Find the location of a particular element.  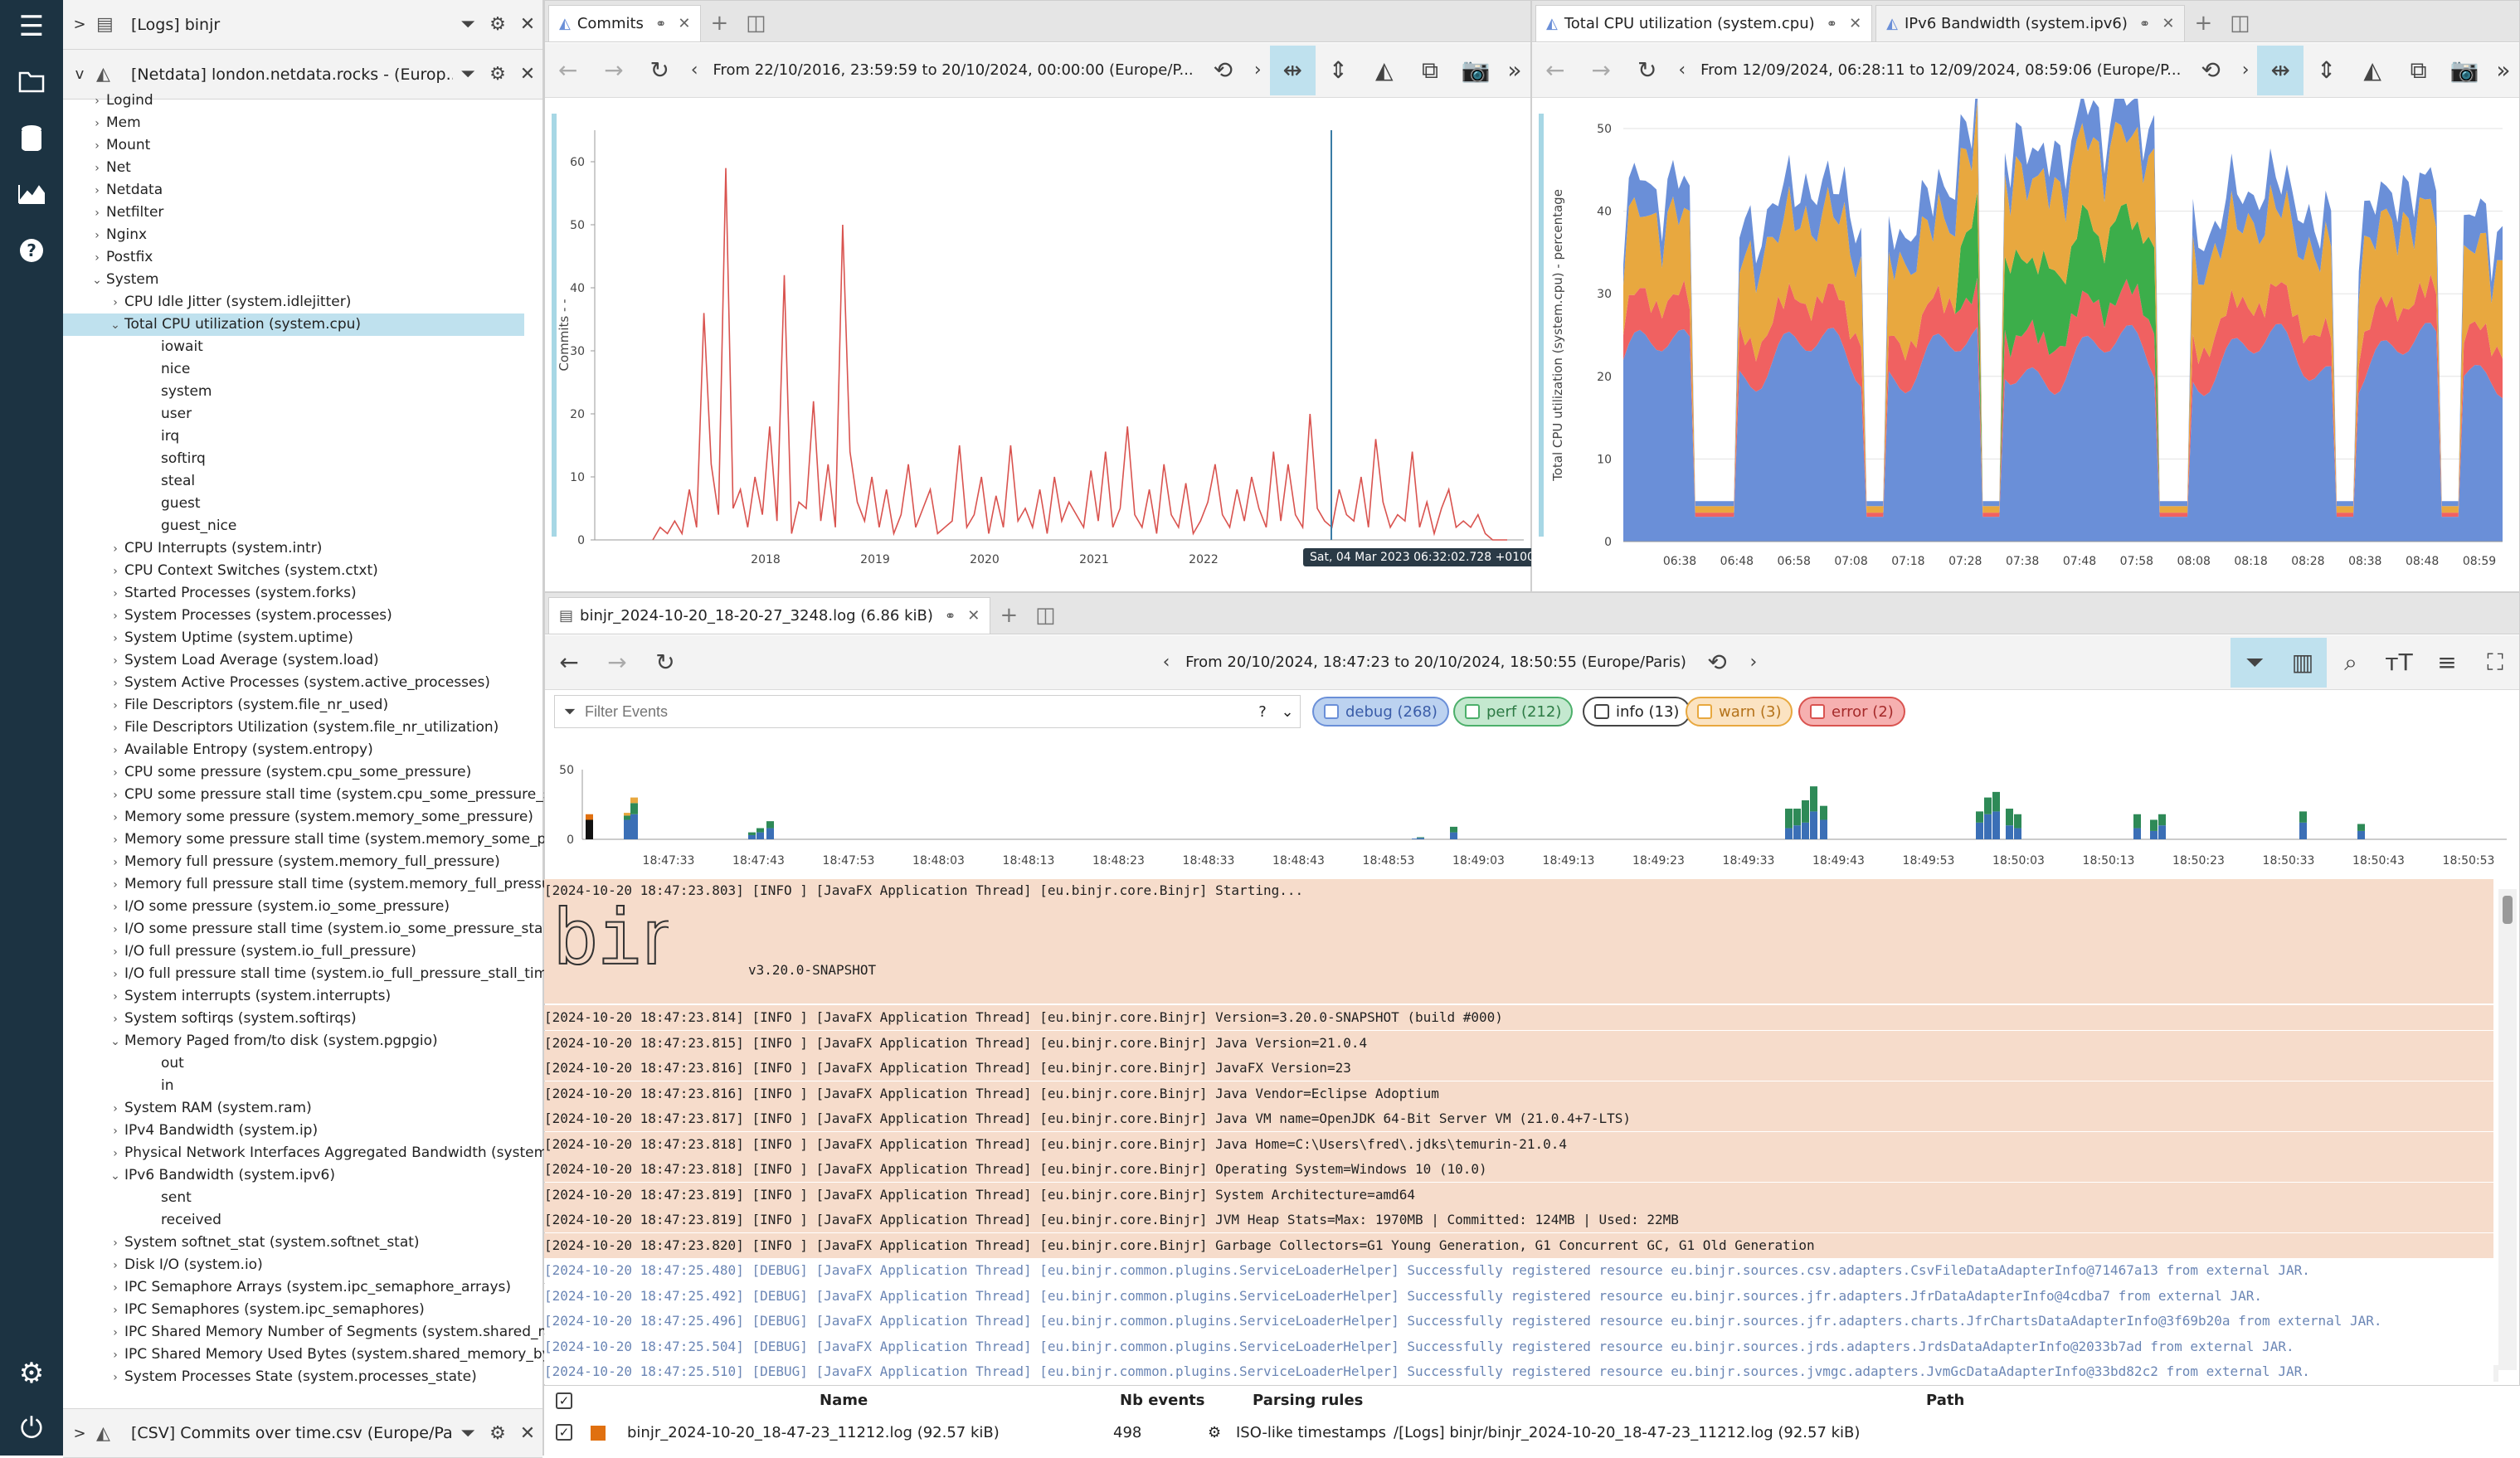

tab-ipv6-bandwidth: ◭ IPv6 Bandwidth (system.ipv6) ⚭ ✕ is located at coordinates (2030, 23).